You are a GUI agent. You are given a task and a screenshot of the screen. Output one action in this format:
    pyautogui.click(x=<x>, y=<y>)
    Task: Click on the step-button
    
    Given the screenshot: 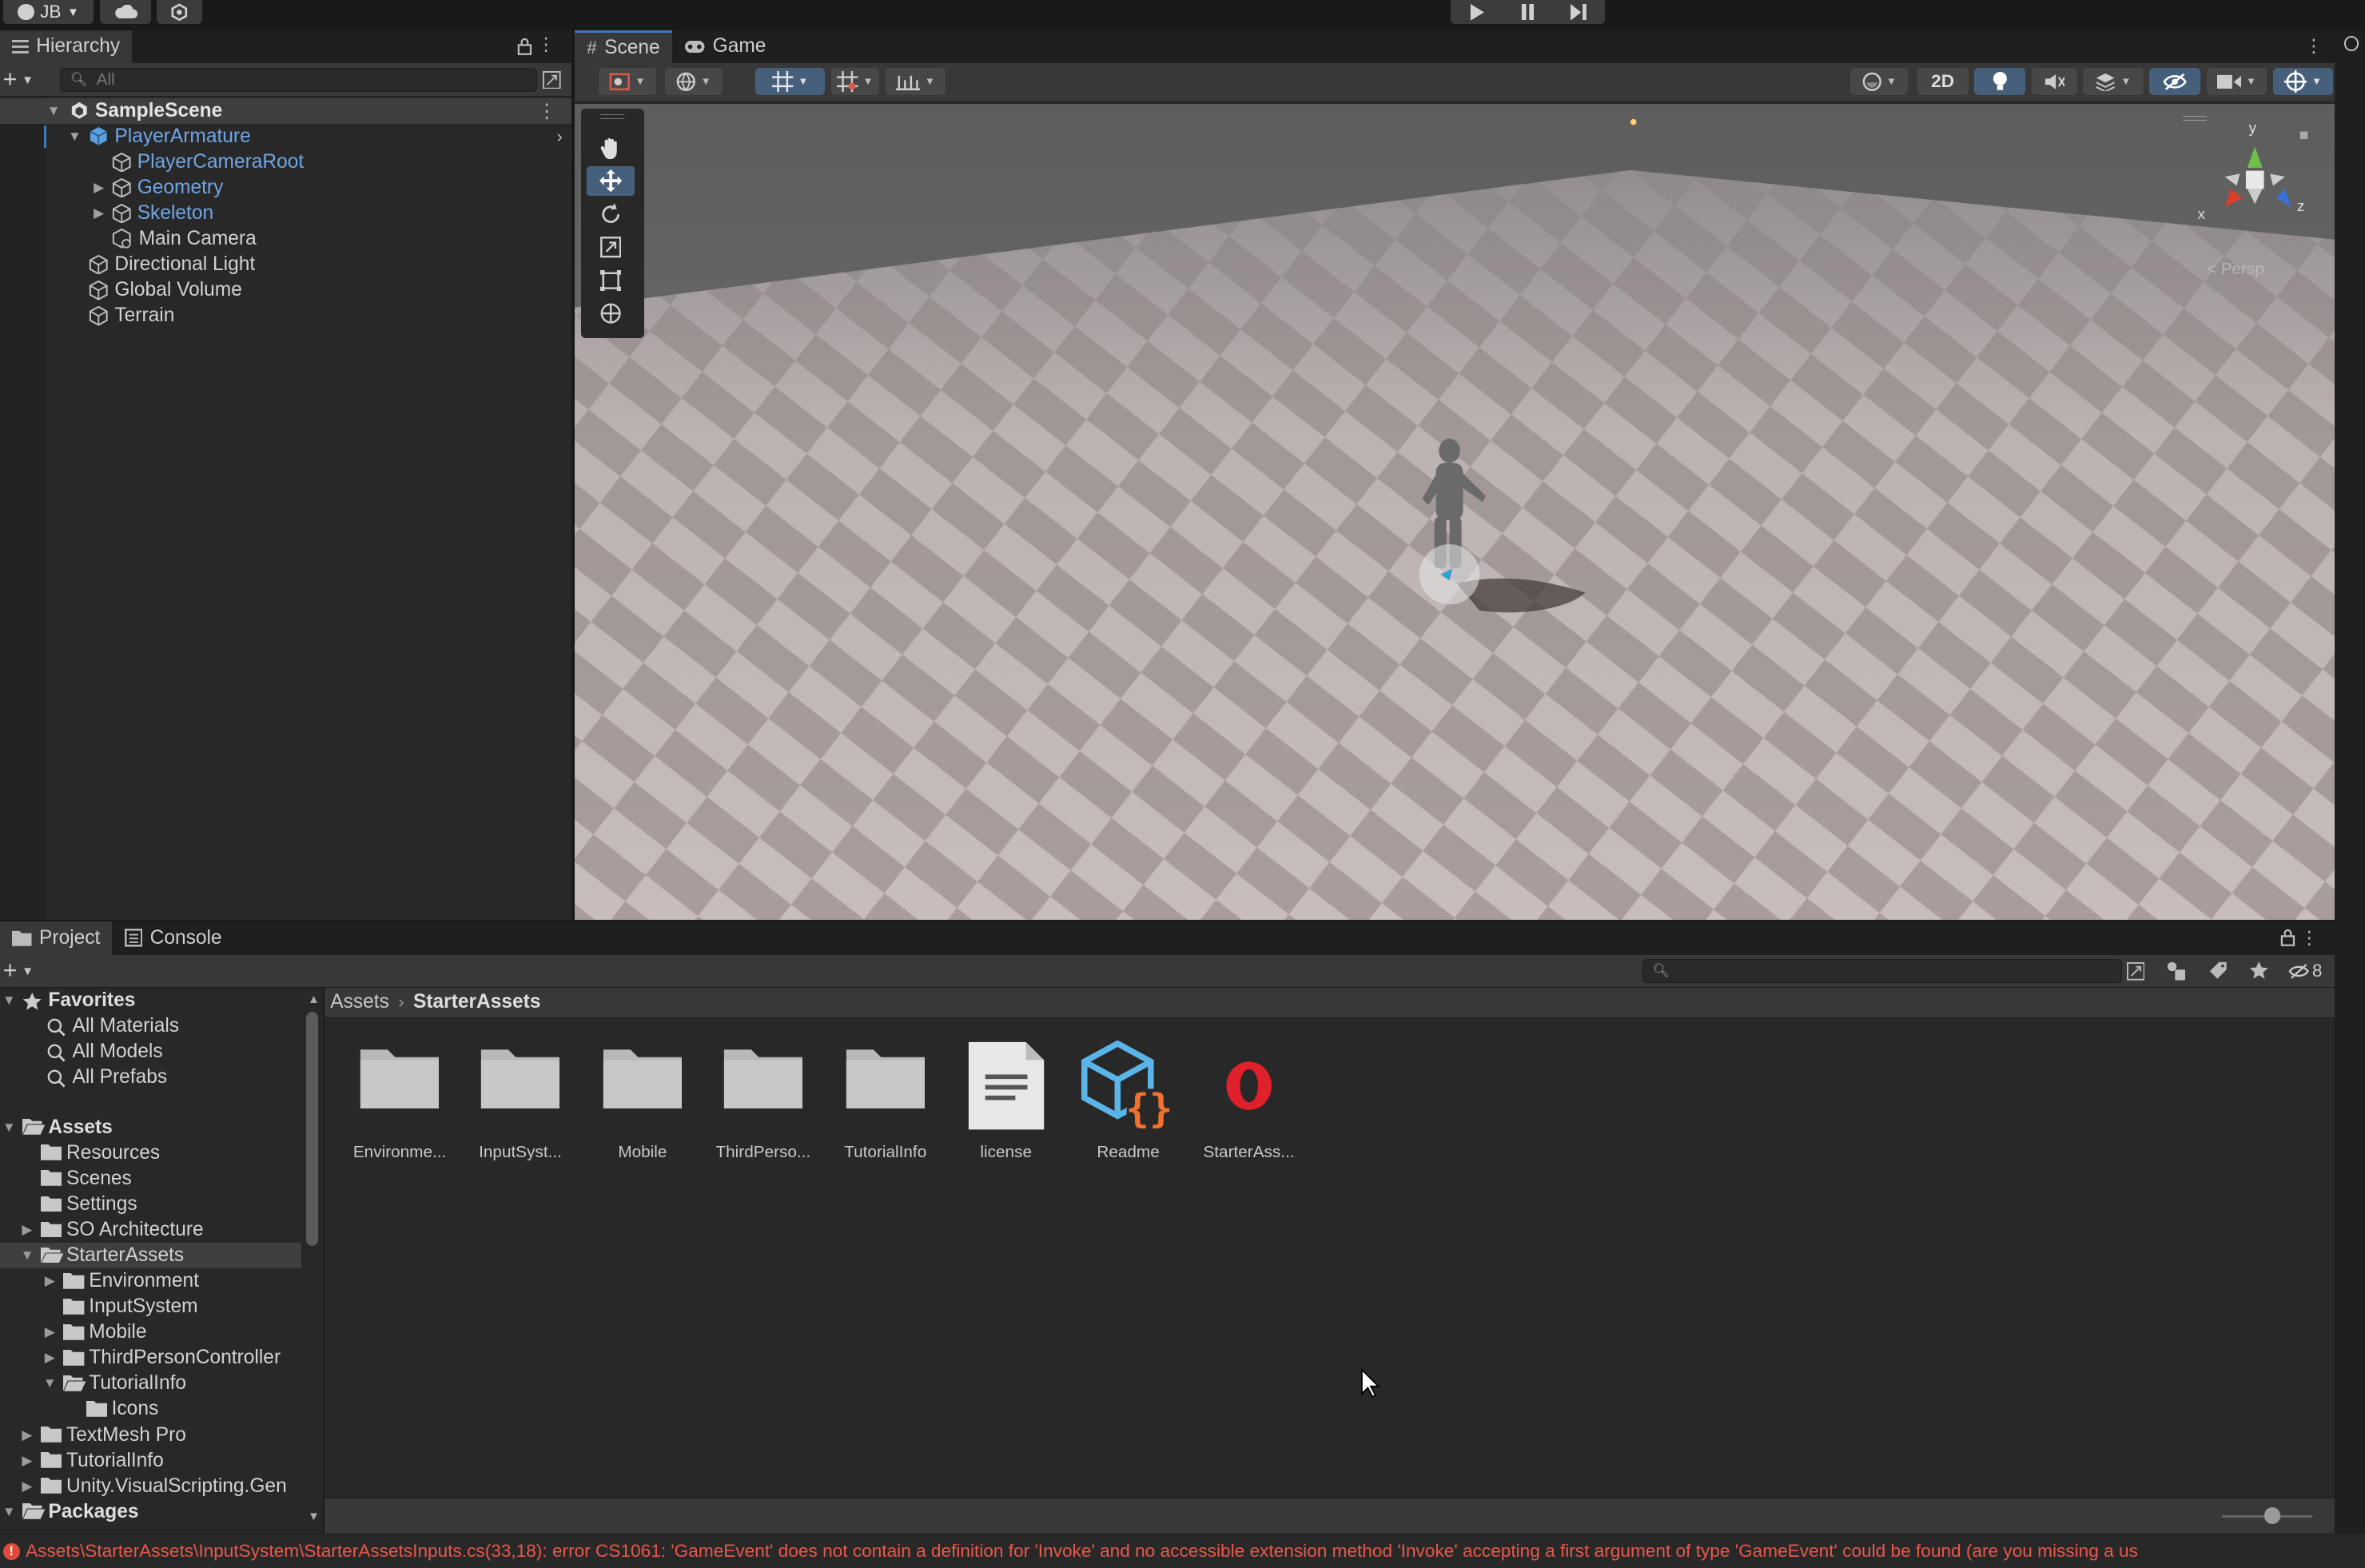 What is the action you would take?
    pyautogui.click(x=1579, y=12)
    